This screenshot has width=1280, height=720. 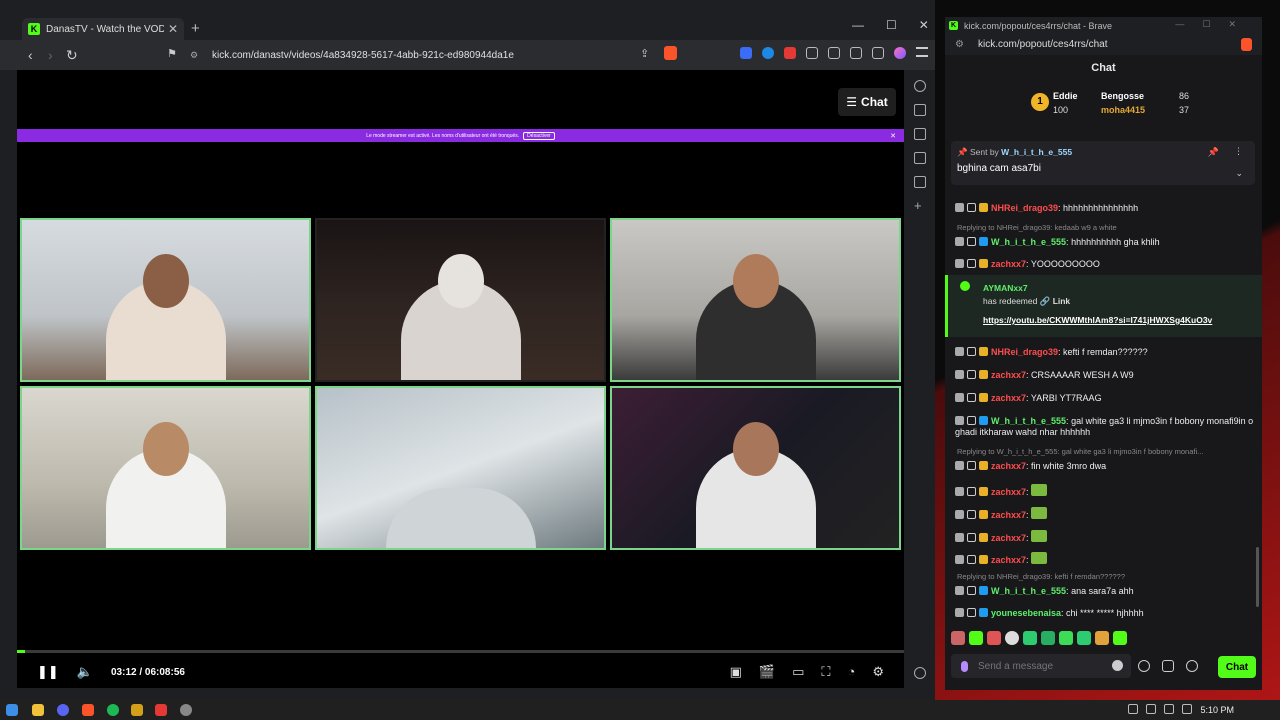 What do you see at coordinates (38, 710) in the screenshot?
I see `file-explorer-icon` at bounding box center [38, 710].